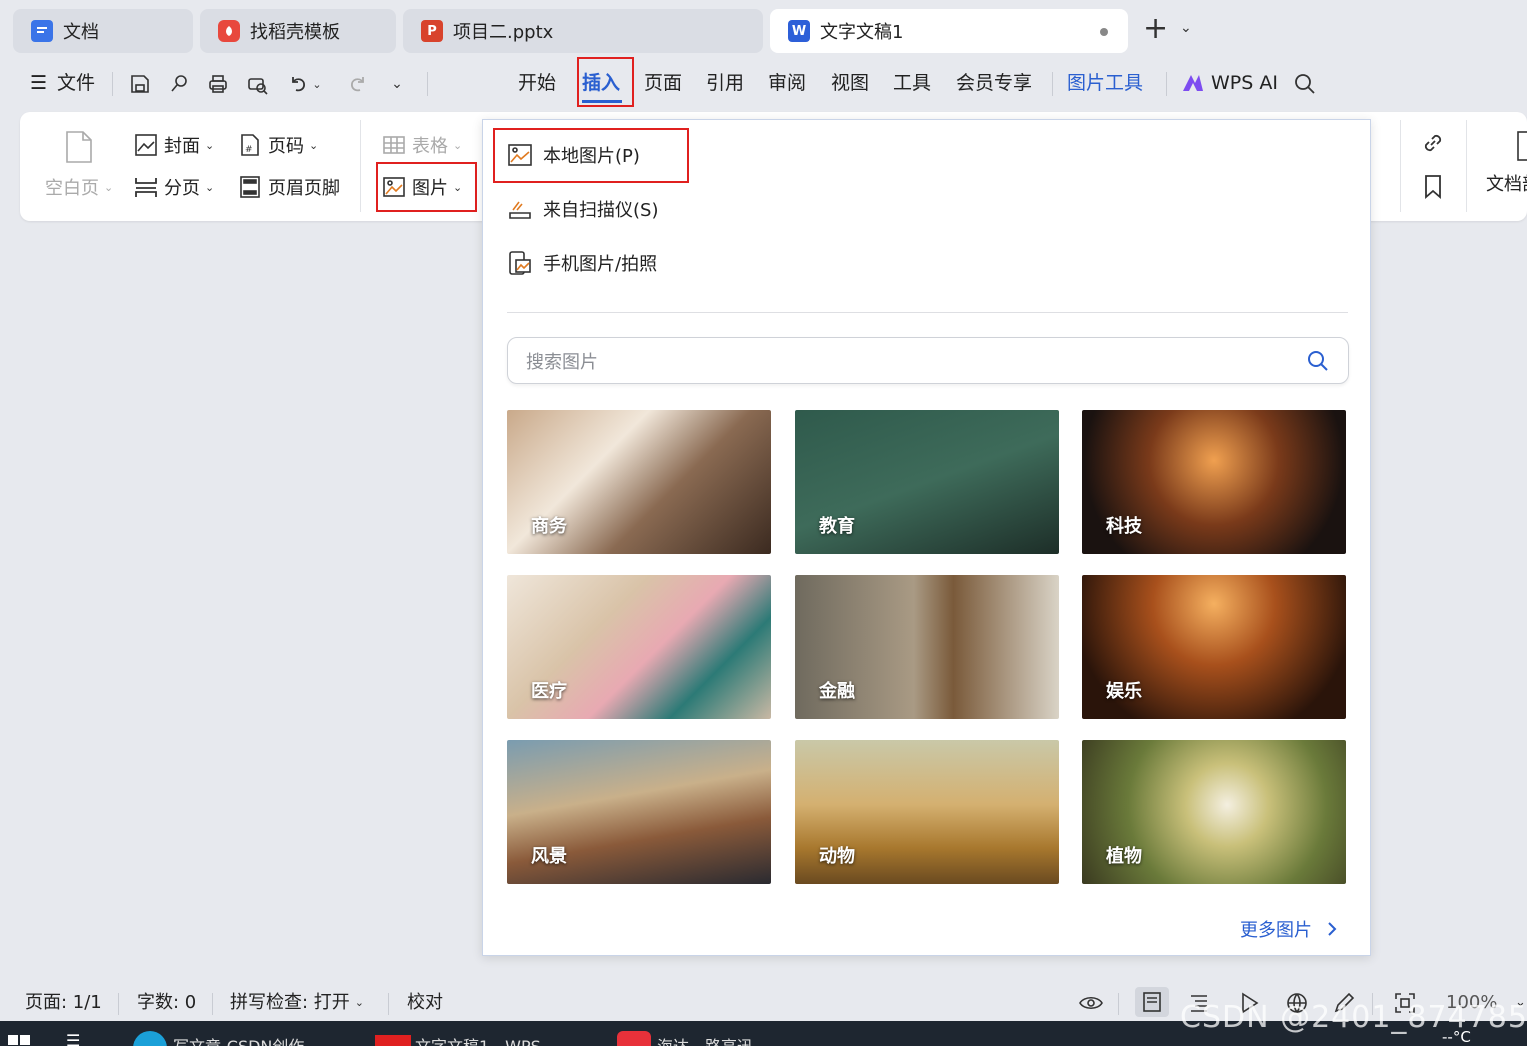  I want to click on phone-picture-icon, so click(520, 263).